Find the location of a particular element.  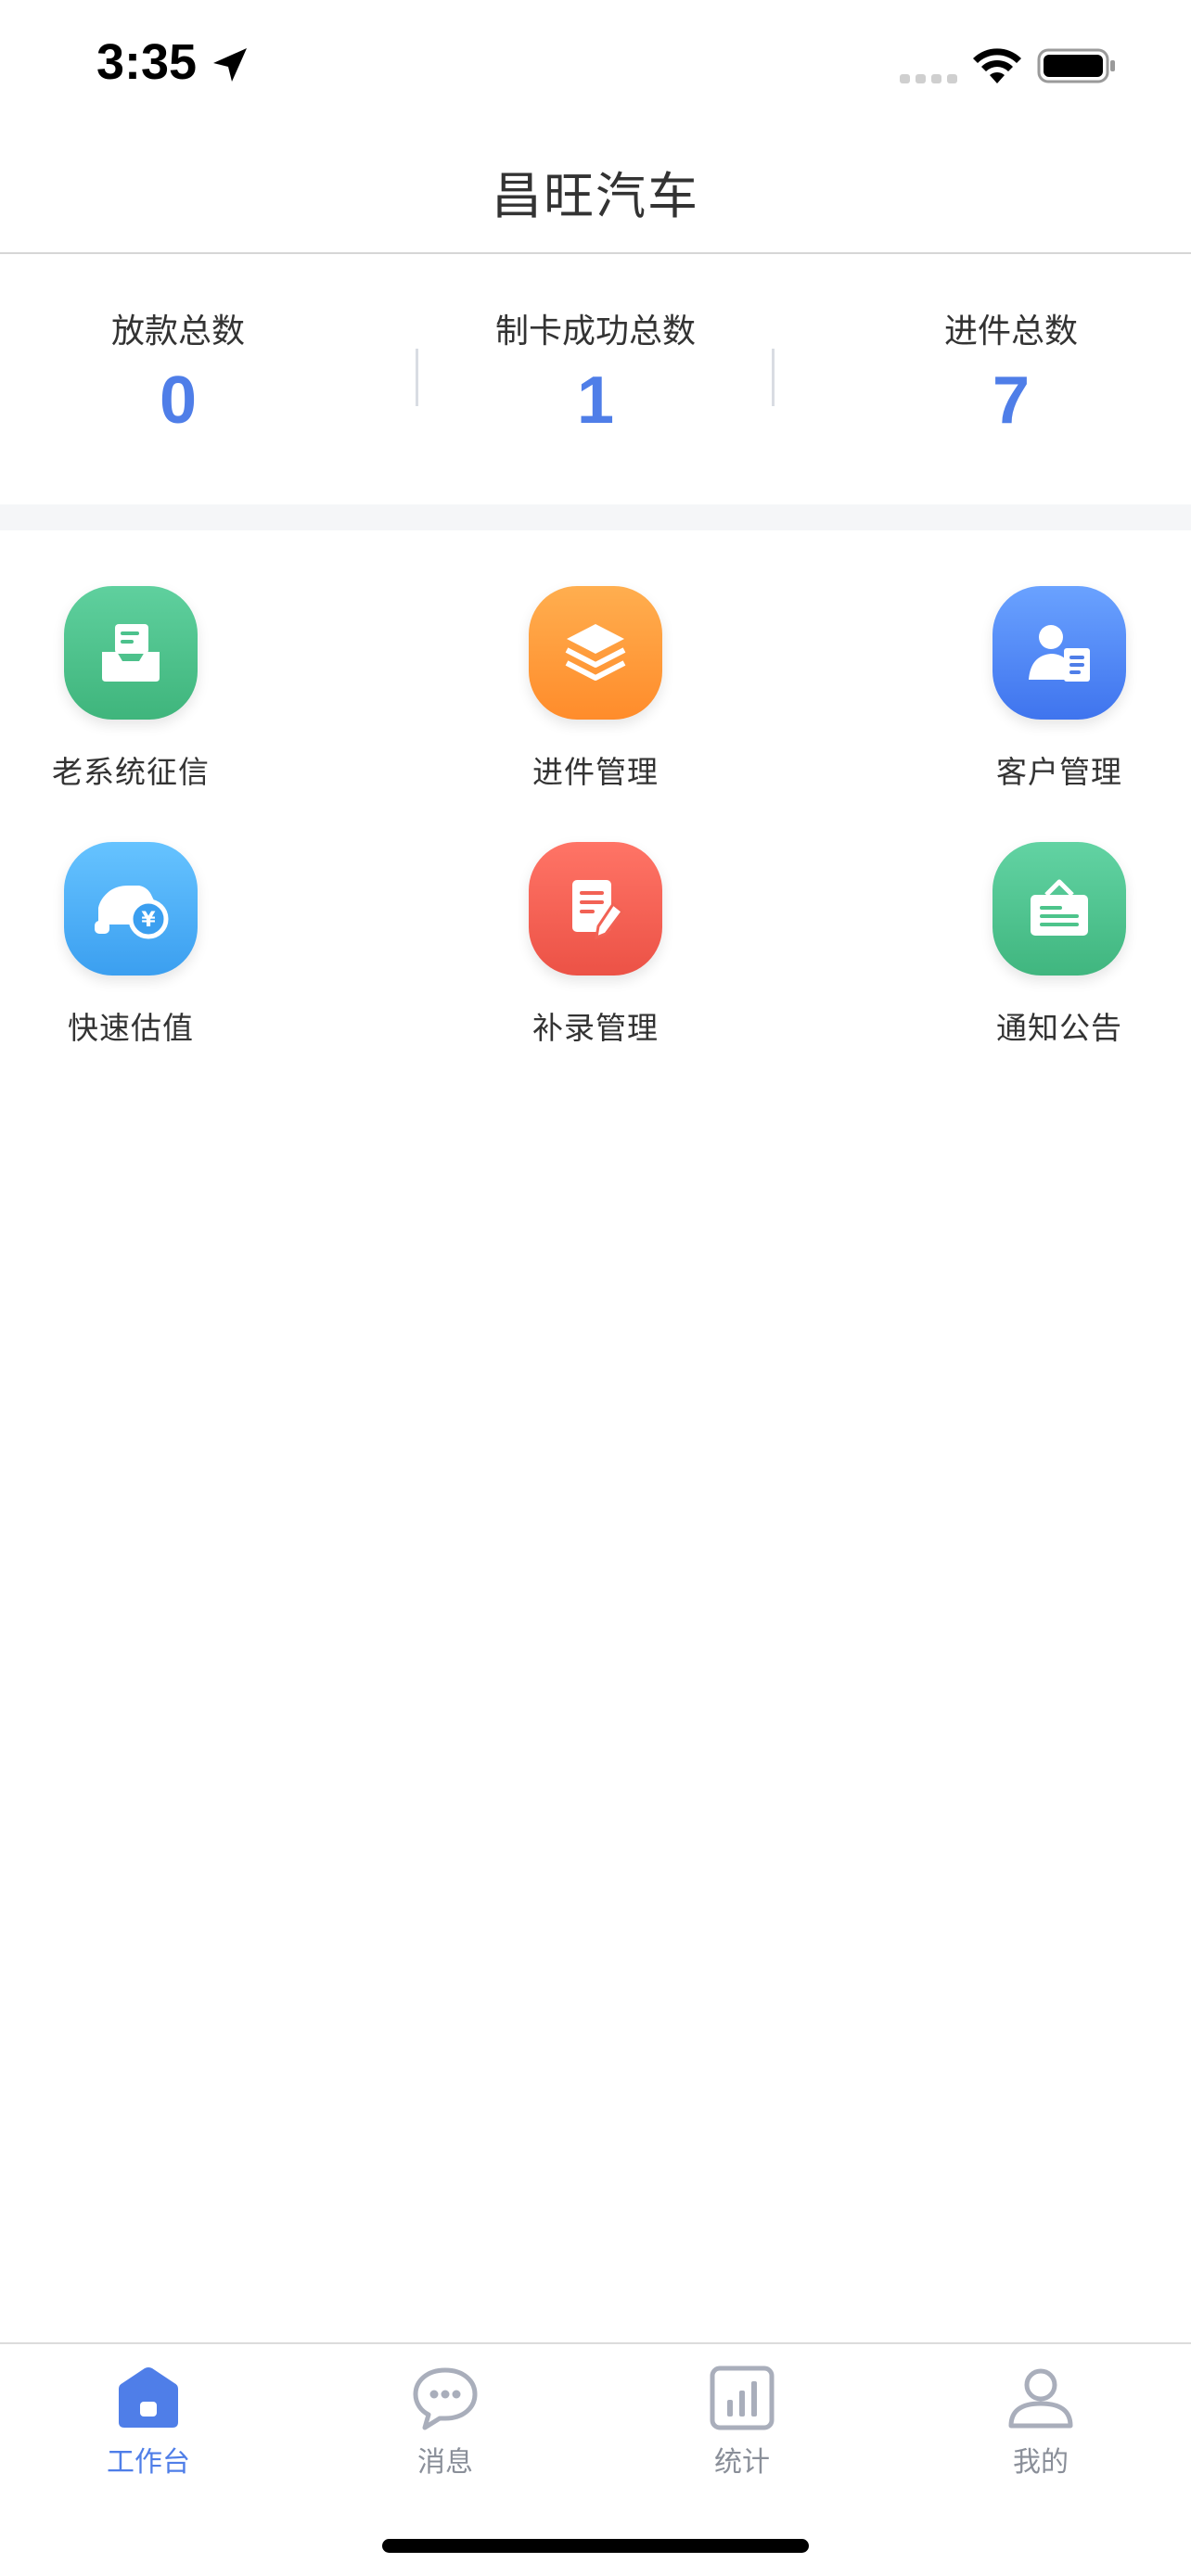

location-arrow-icon is located at coordinates (230, 65).